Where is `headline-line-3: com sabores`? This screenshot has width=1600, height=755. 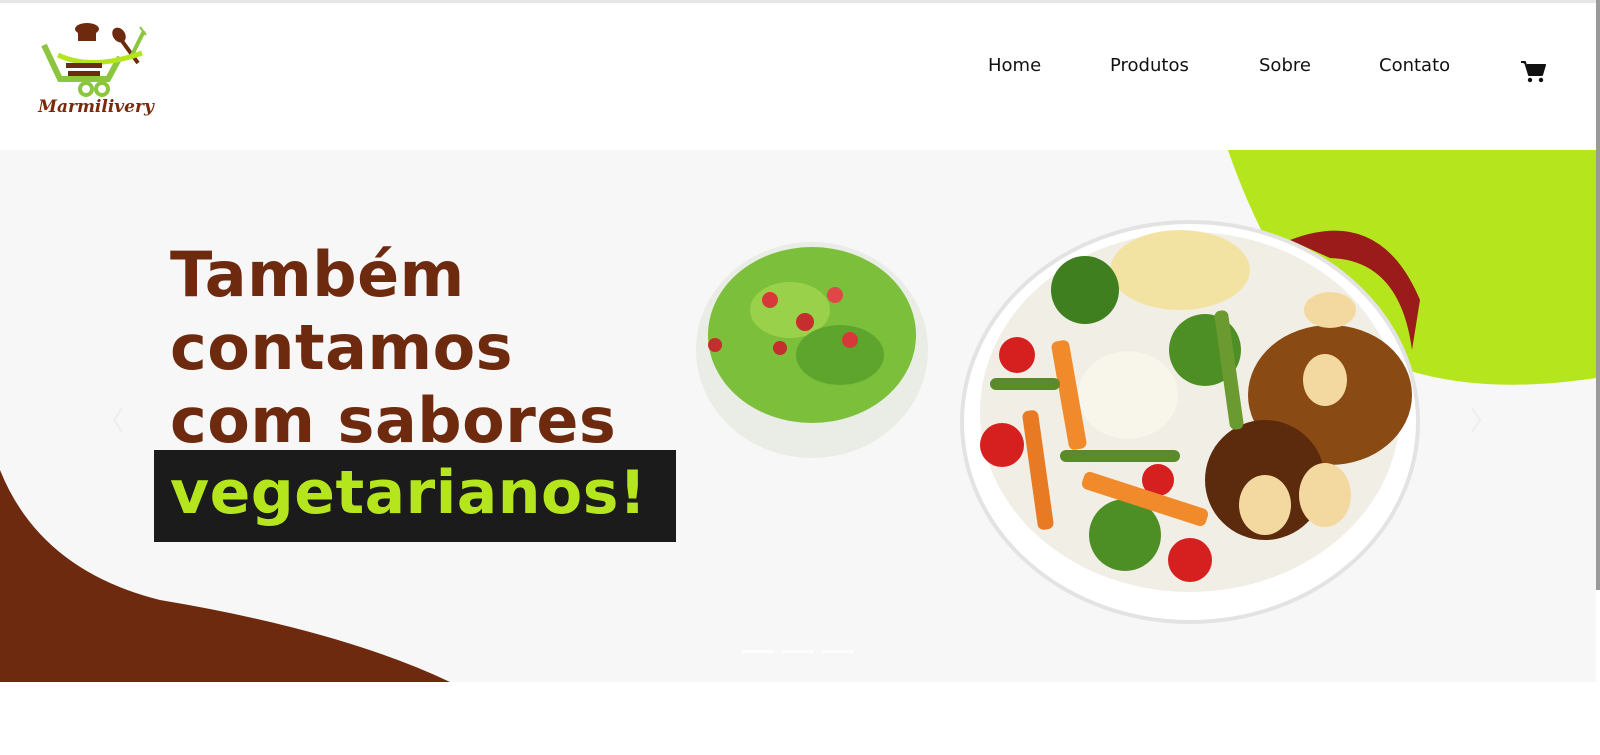
headline-line-3: com sabores is located at coordinates (393, 420).